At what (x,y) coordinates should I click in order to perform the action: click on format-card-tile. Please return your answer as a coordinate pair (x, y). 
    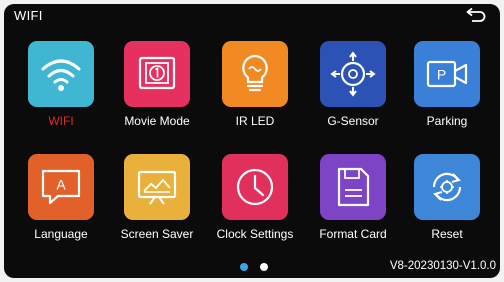
    Looking at the image, I should click on (353, 187).